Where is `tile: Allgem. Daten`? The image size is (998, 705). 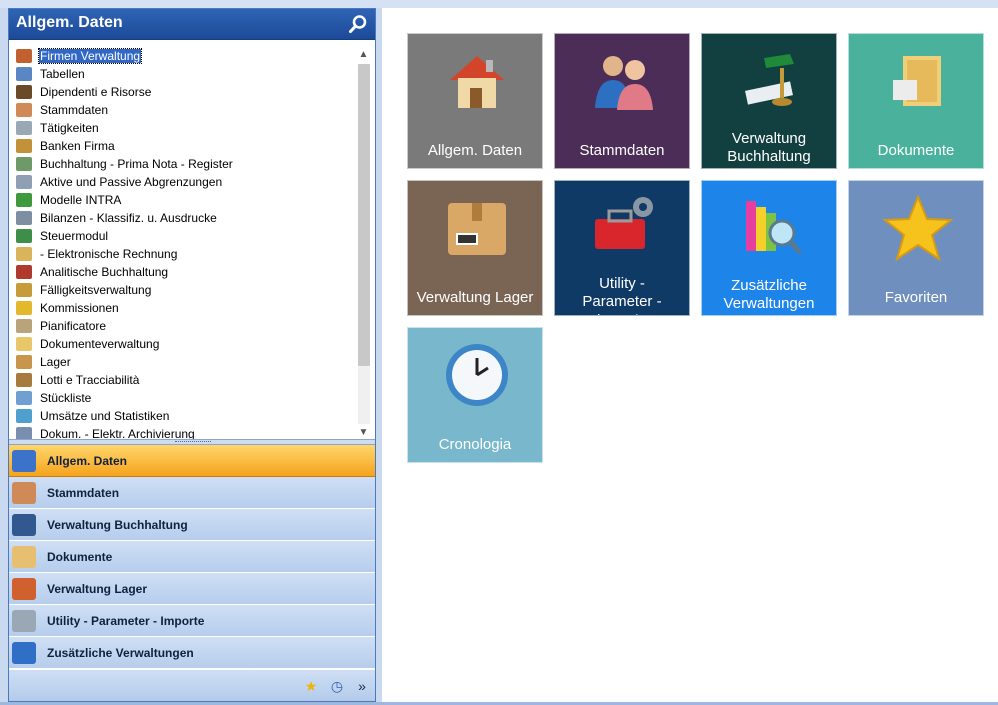 tile: Allgem. Daten is located at coordinates (475, 101).